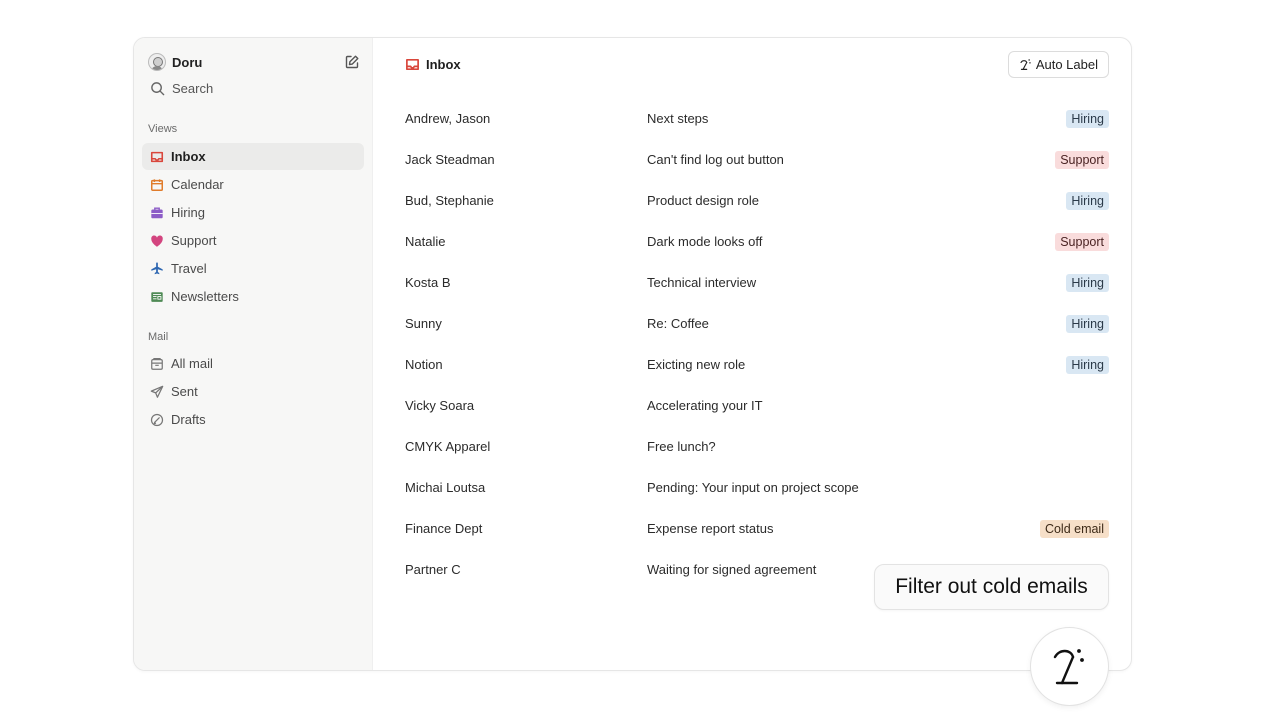 The width and height of the screenshot is (1280, 720). Describe the element at coordinates (753, 487) in the screenshot. I see `email-subject: Pending: Your input on project scope` at that location.